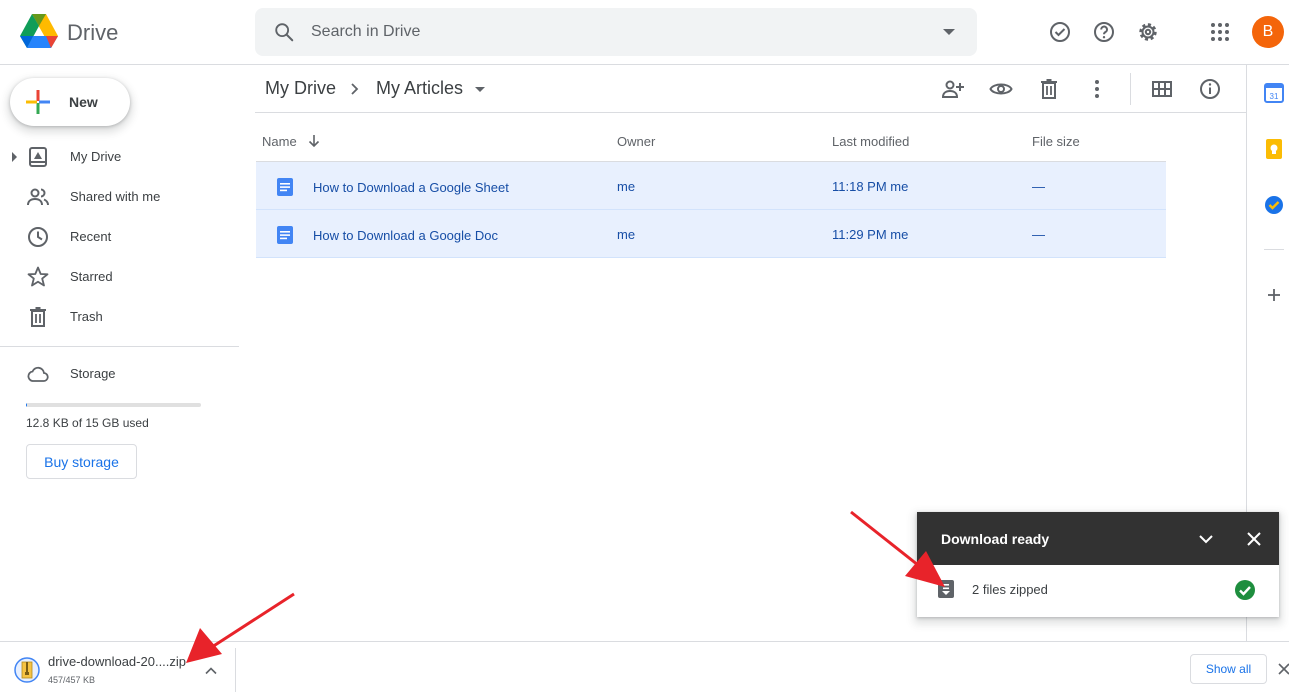 The height and width of the screenshot is (692, 1289). What do you see at coordinates (1274, 149) in the screenshot?
I see `keep-icon` at bounding box center [1274, 149].